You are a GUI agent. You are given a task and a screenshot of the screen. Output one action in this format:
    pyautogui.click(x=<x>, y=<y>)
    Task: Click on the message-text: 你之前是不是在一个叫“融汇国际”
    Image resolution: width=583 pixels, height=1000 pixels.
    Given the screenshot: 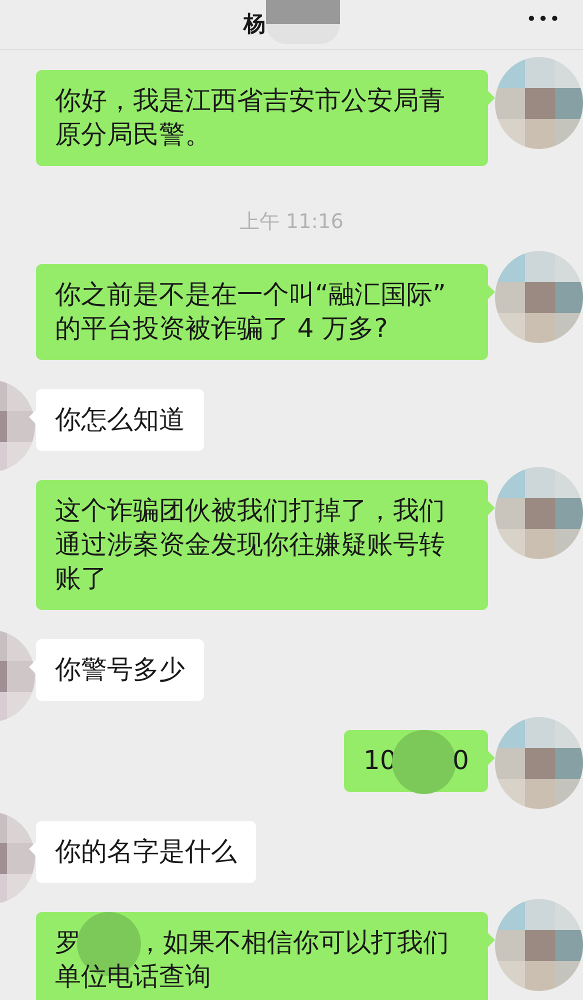 What is the action you would take?
    pyautogui.click(x=250, y=295)
    